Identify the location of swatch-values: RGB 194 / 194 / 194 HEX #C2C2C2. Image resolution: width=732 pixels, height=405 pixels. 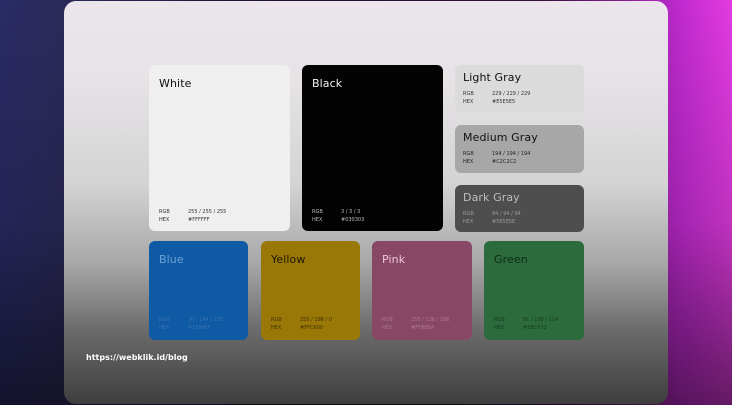
(497, 158).